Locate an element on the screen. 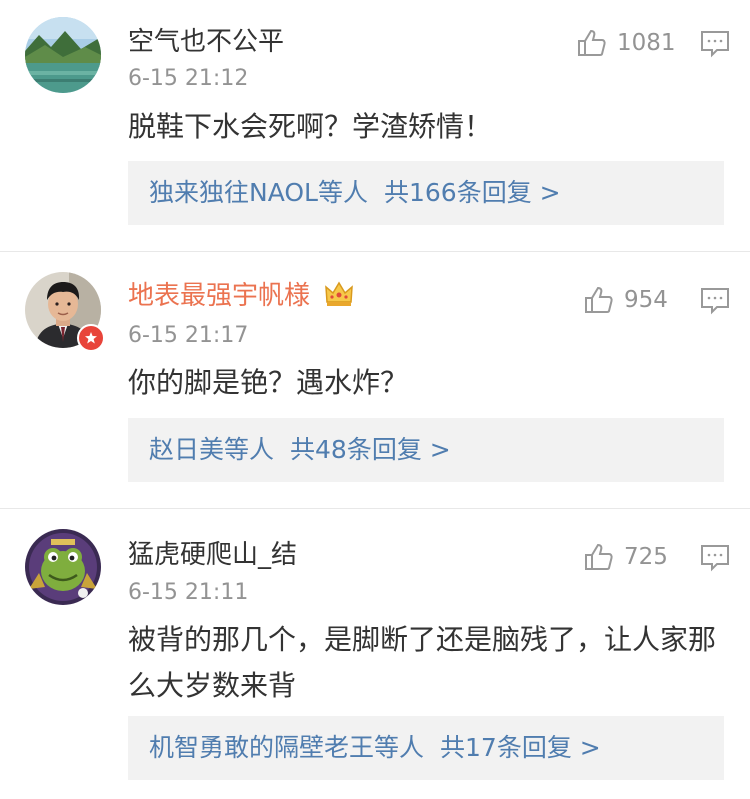  vip-crown-icon is located at coordinates (339, 293).